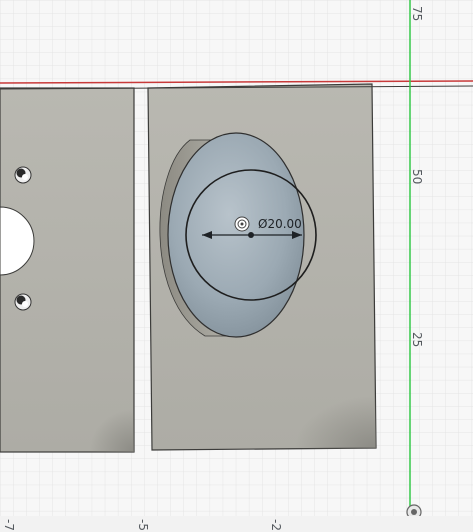  What do you see at coordinates (236, 524) in the screenshot?
I see `bottom-ruler` at bounding box center [236, 524].